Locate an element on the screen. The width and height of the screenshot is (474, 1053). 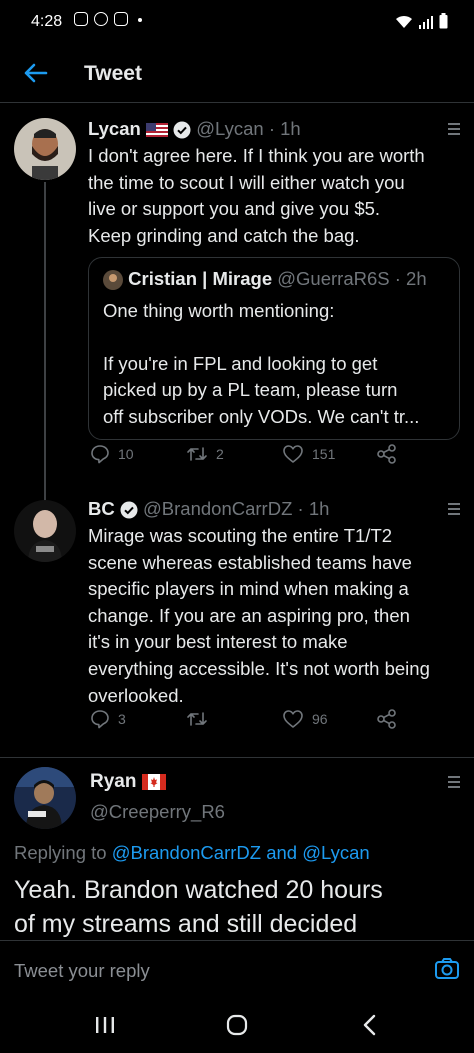
nav-back-icon is located at coordinates (370, 1025).